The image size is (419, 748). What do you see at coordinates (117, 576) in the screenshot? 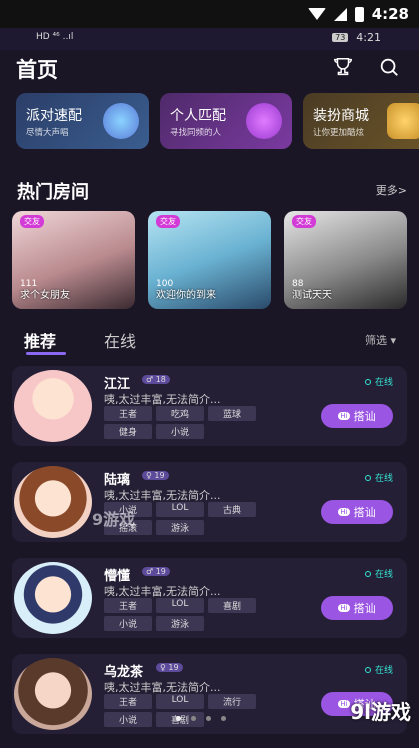
I see `user-name: 懵懂` at bounding box center [117, 576].